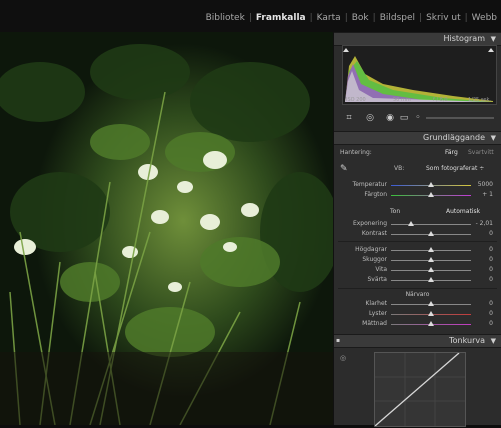 This screenshot has width=501, height=428. I want to click on whites-value: 0, so click(491, 269).